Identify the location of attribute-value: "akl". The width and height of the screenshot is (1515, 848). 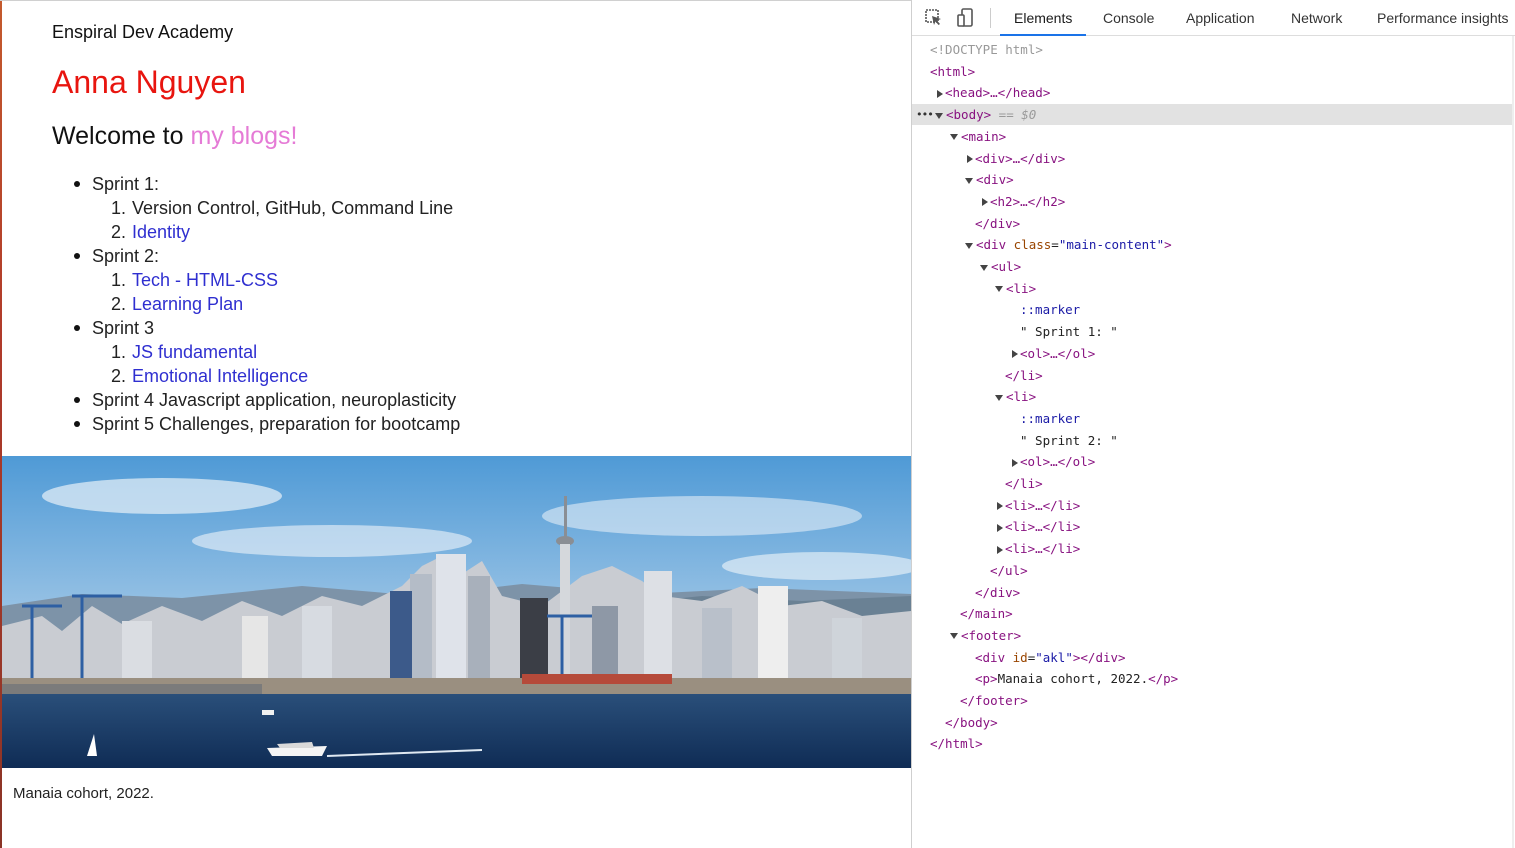
(1054, 657).